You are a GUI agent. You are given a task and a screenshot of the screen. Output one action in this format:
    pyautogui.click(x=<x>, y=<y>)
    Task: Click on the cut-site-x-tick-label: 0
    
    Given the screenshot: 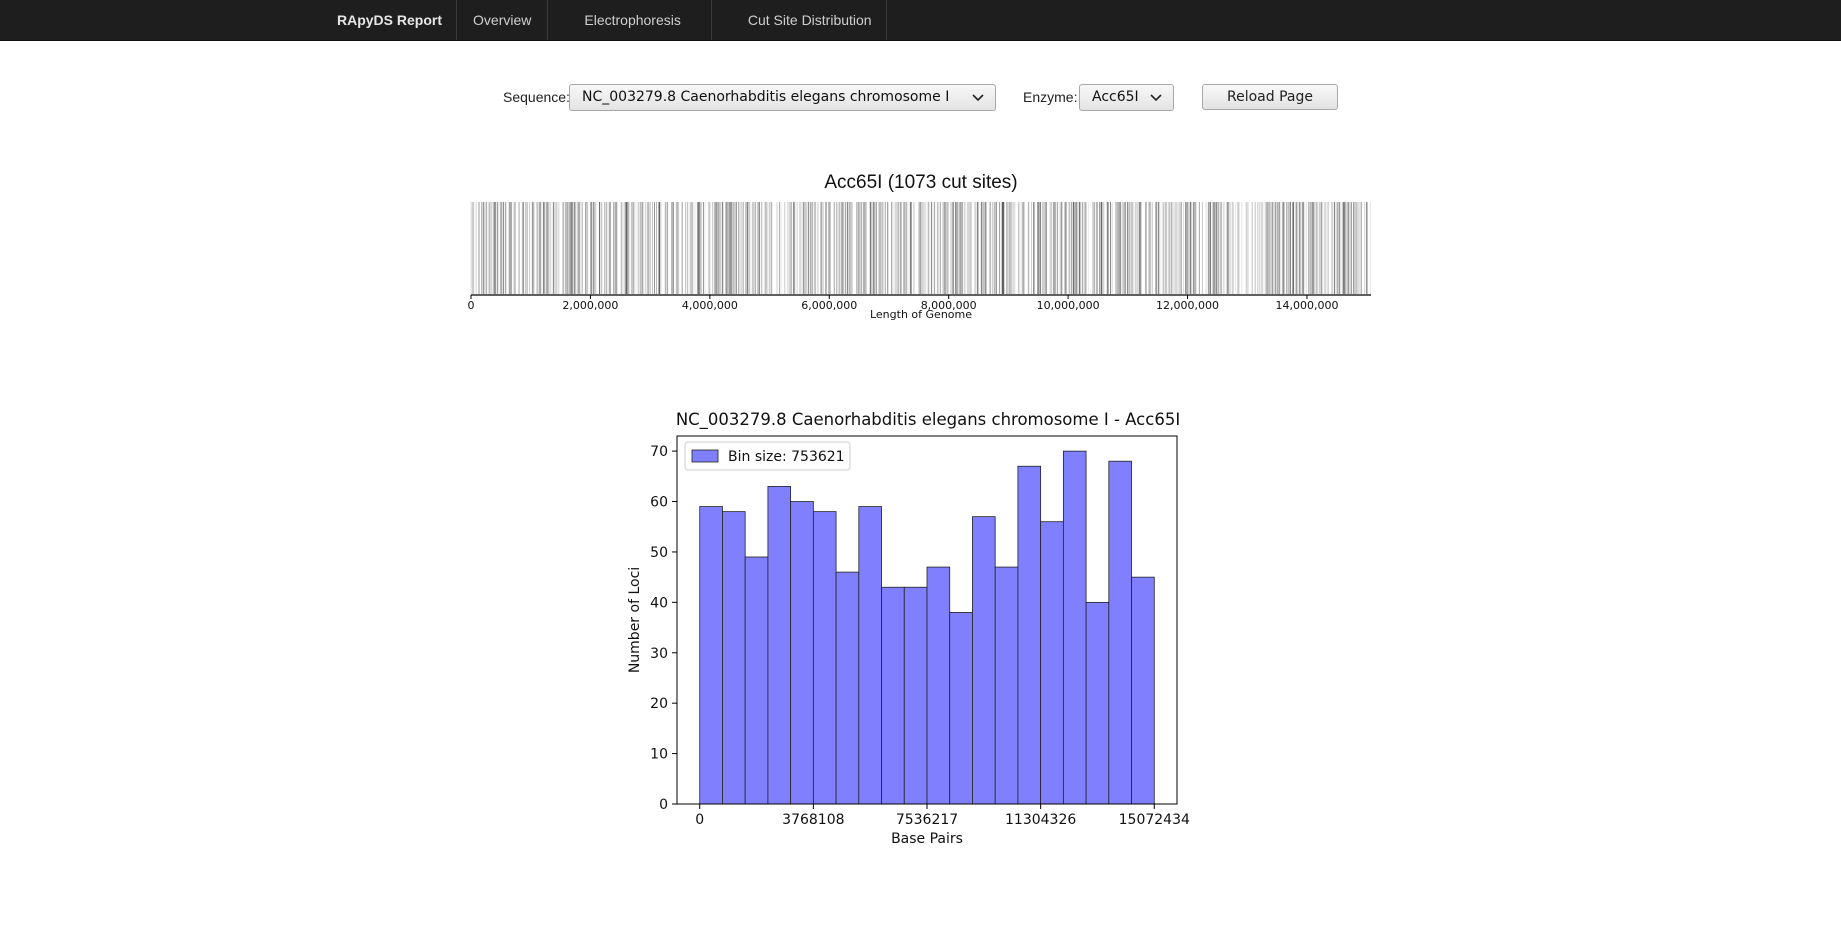 What is the action you would take?
    pyautogui.click(x=471, y=305)
    